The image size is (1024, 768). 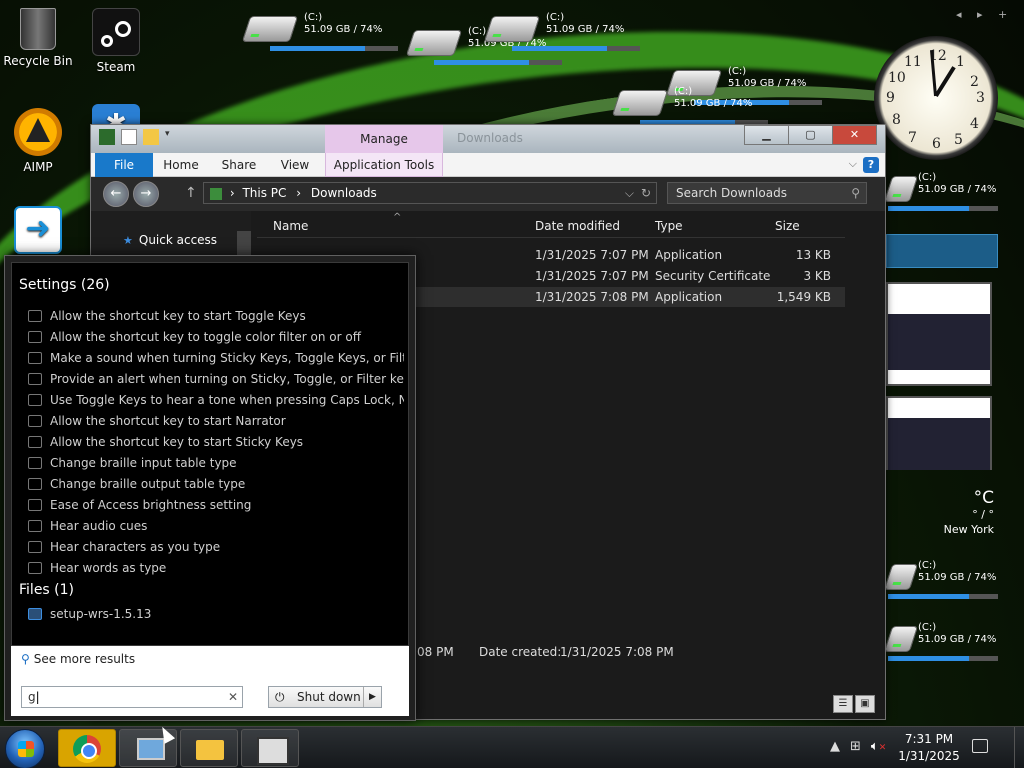 I want to click on shutdown-options-arrow: ▶, so click(x=372, y=697).